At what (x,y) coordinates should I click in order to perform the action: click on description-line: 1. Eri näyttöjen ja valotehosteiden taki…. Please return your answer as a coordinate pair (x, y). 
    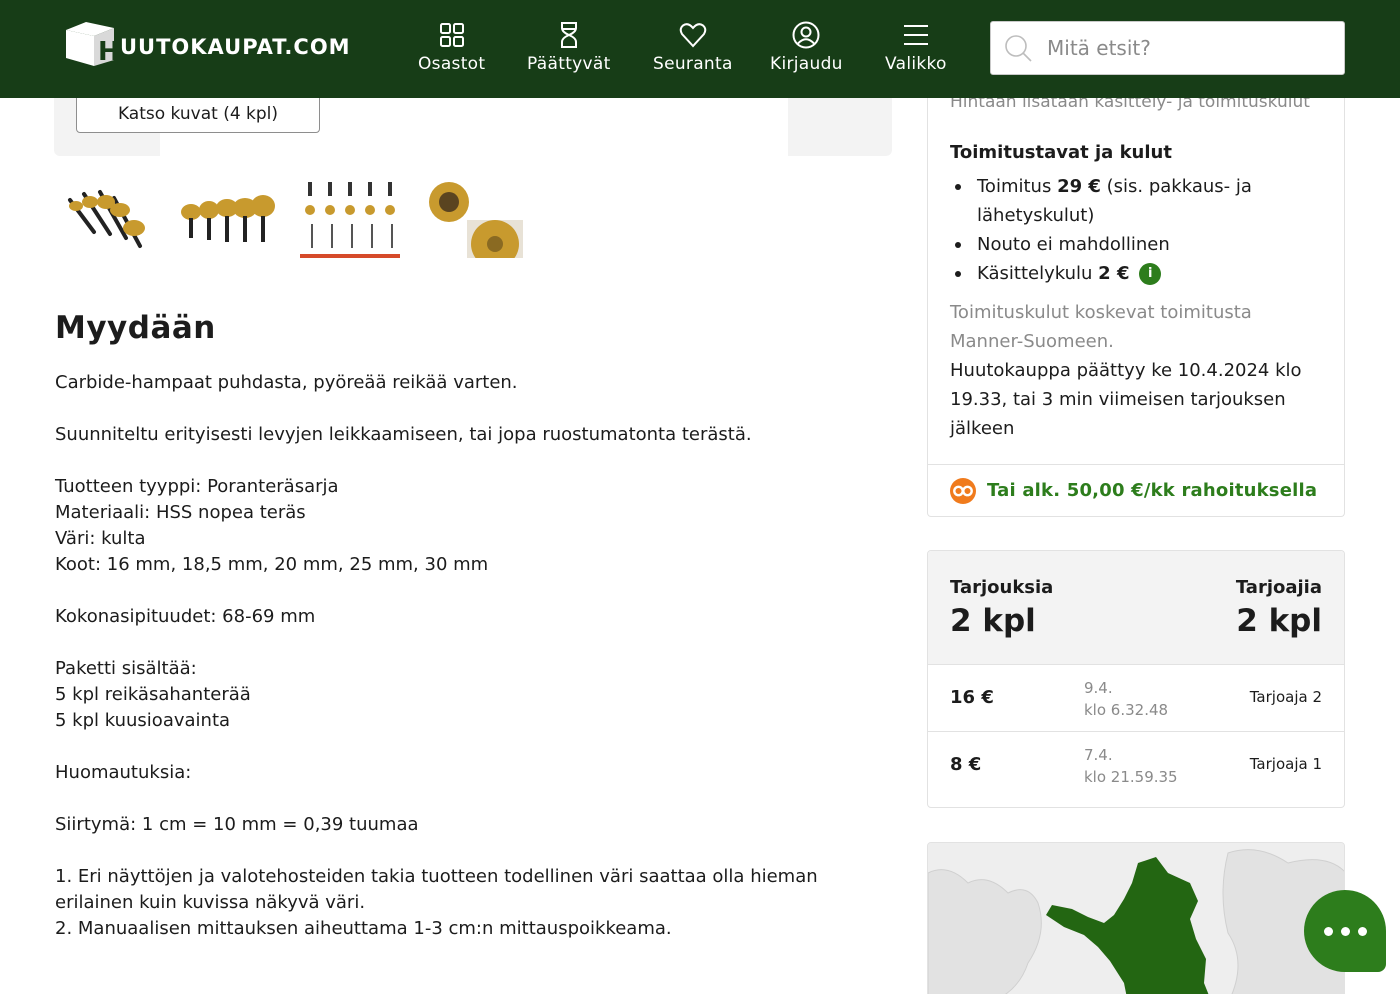
    Looking at the image, I should click on (436, 889).